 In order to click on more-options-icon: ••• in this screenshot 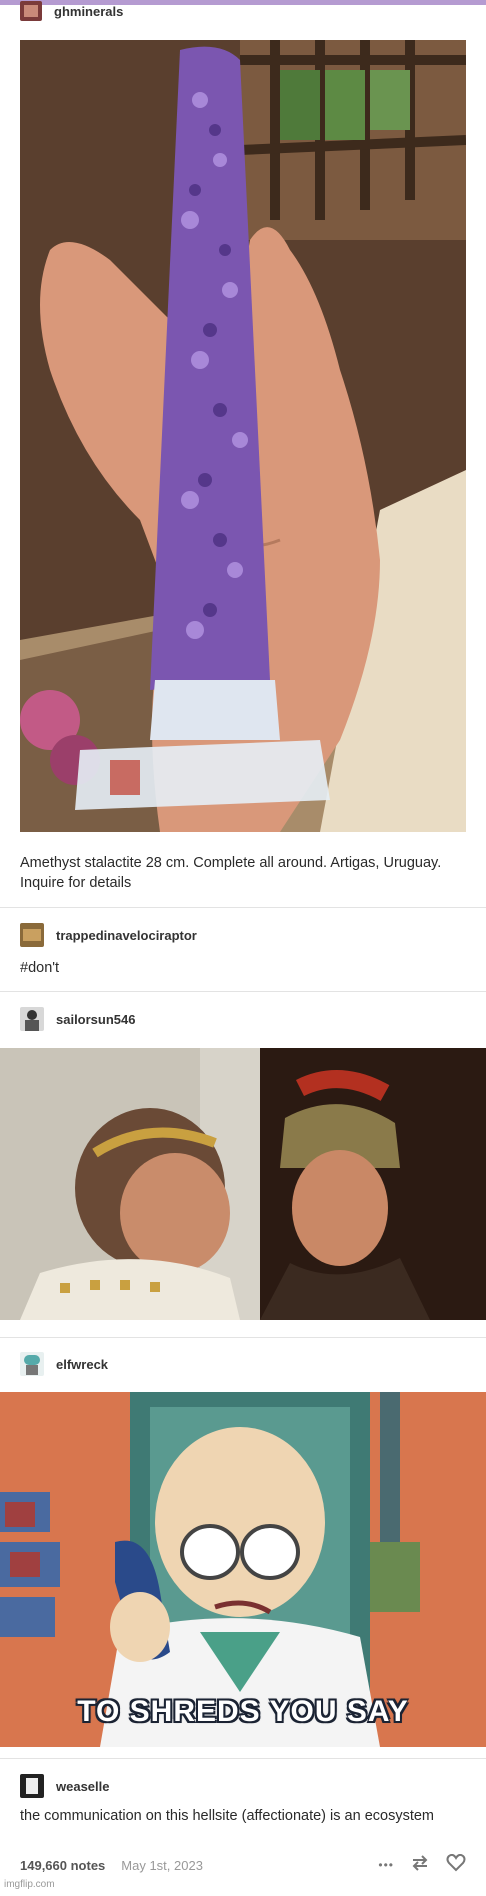, I will do `click(386, 1865)`.